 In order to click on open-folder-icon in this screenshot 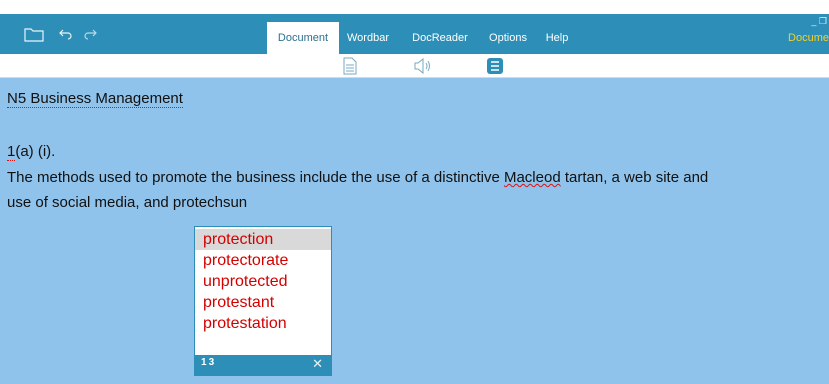, I will do `click(34, 34)`.